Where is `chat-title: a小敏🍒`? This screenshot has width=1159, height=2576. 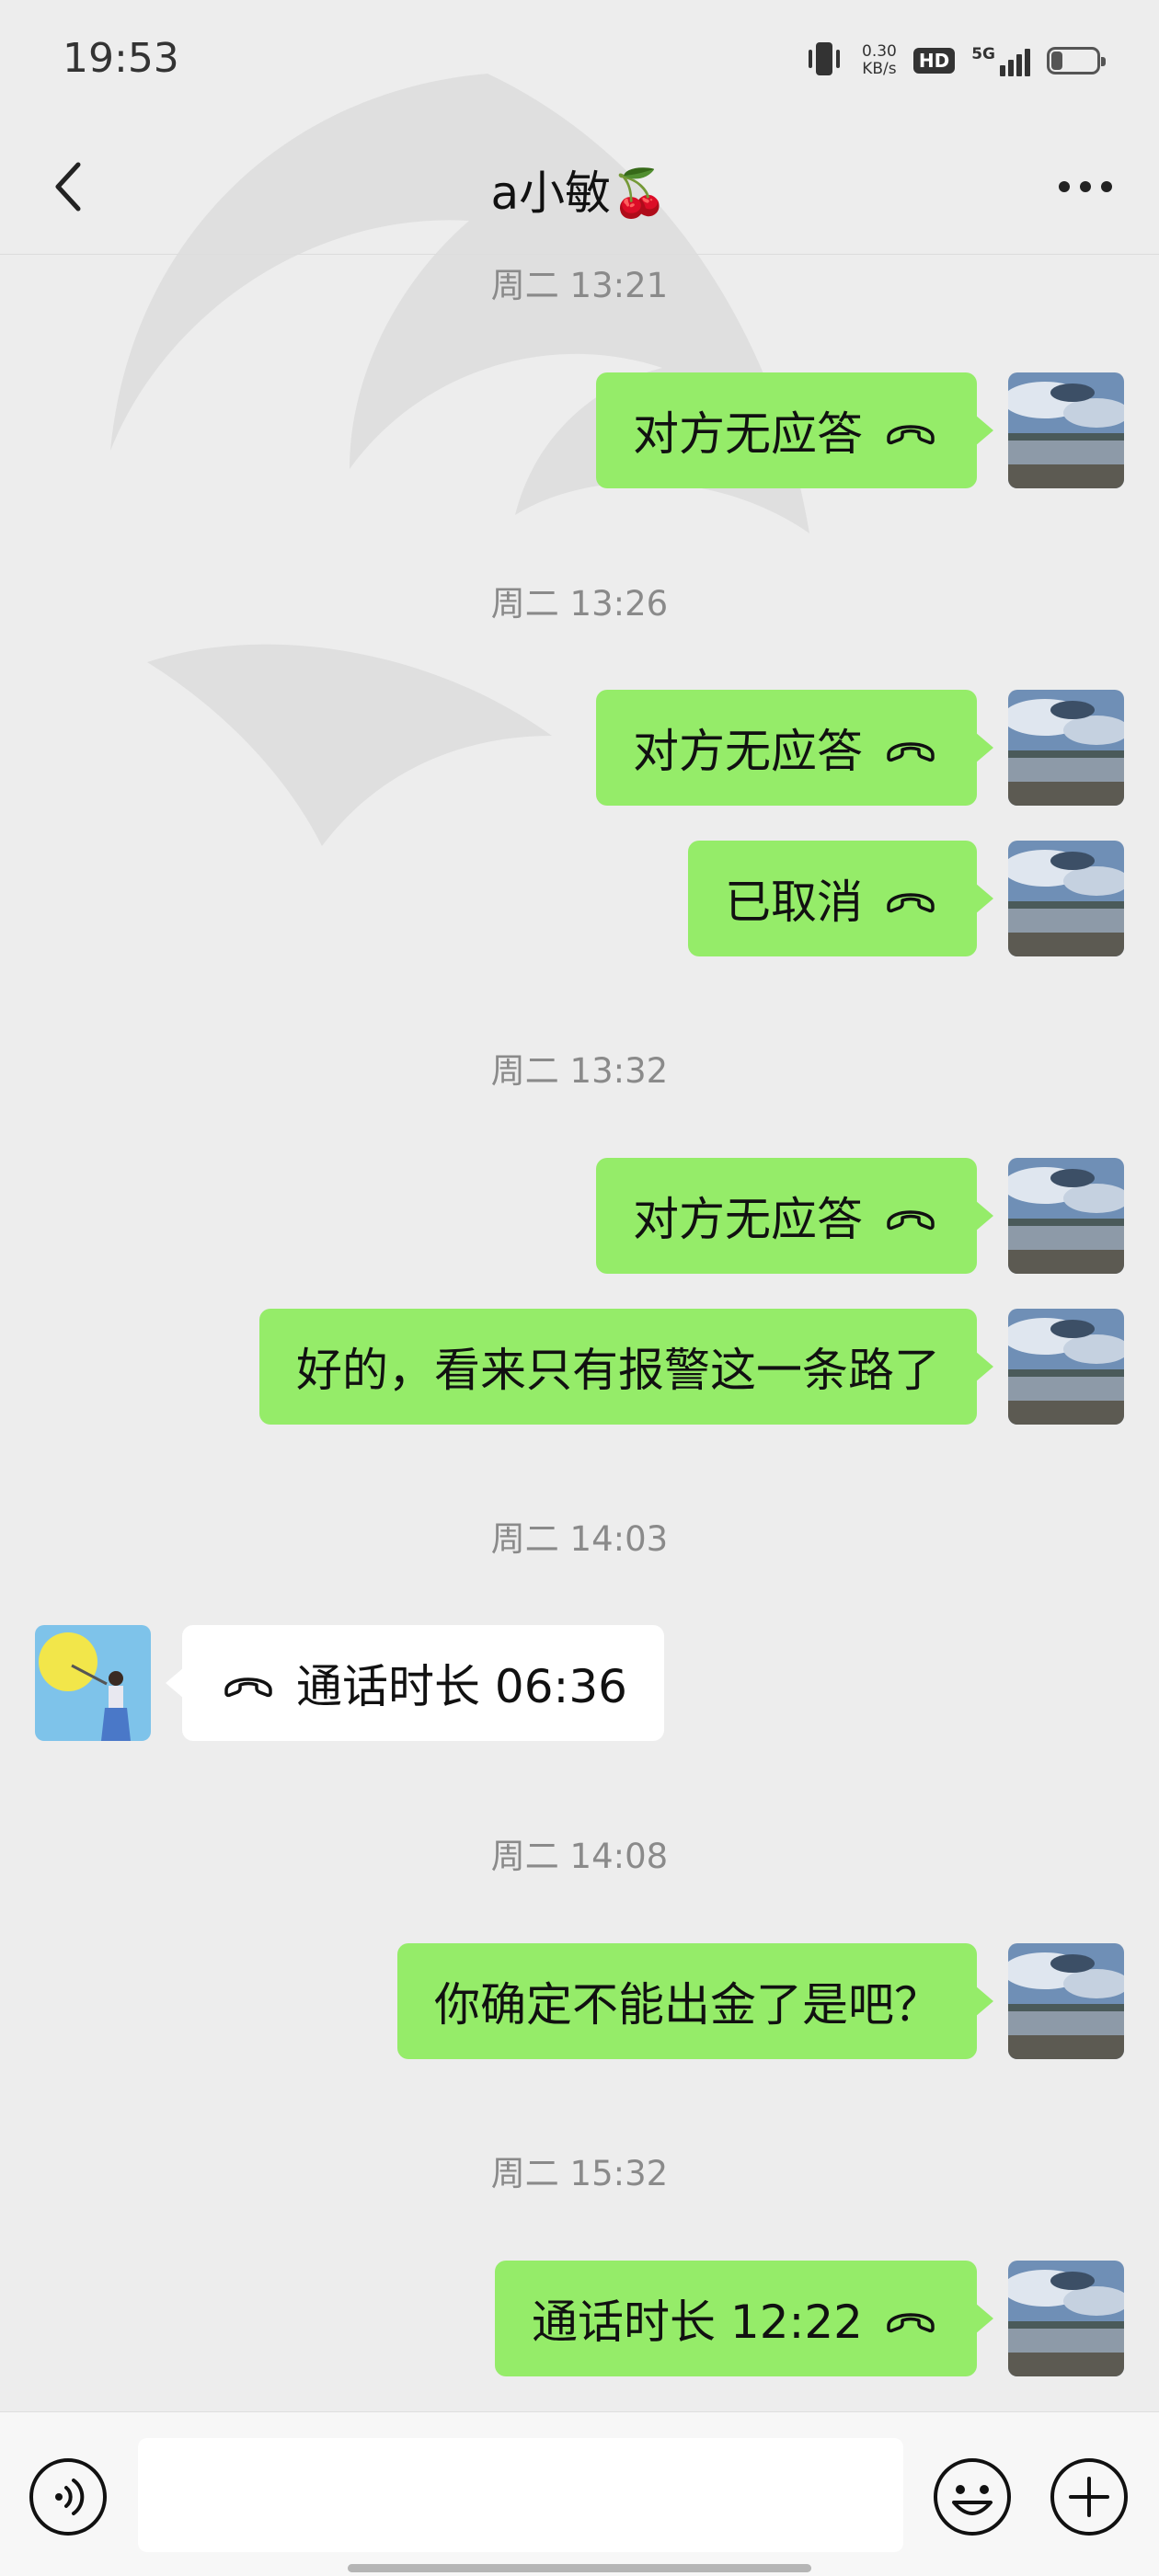 chat-title: a小敏🍒 is located at coordinates (579, 193).